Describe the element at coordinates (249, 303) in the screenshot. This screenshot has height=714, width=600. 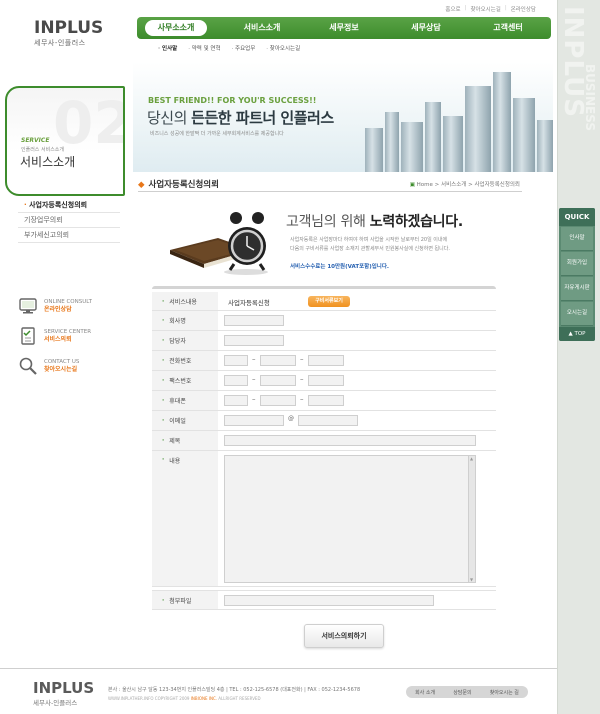
I see `service-value: 사업자등록신청` at that location.